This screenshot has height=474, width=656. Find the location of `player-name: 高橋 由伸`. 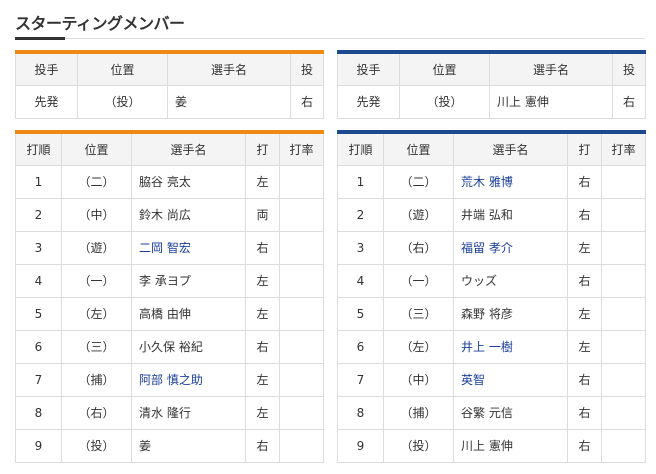

player-name: 高橋 由伸 is located at coordinates (188, 313).